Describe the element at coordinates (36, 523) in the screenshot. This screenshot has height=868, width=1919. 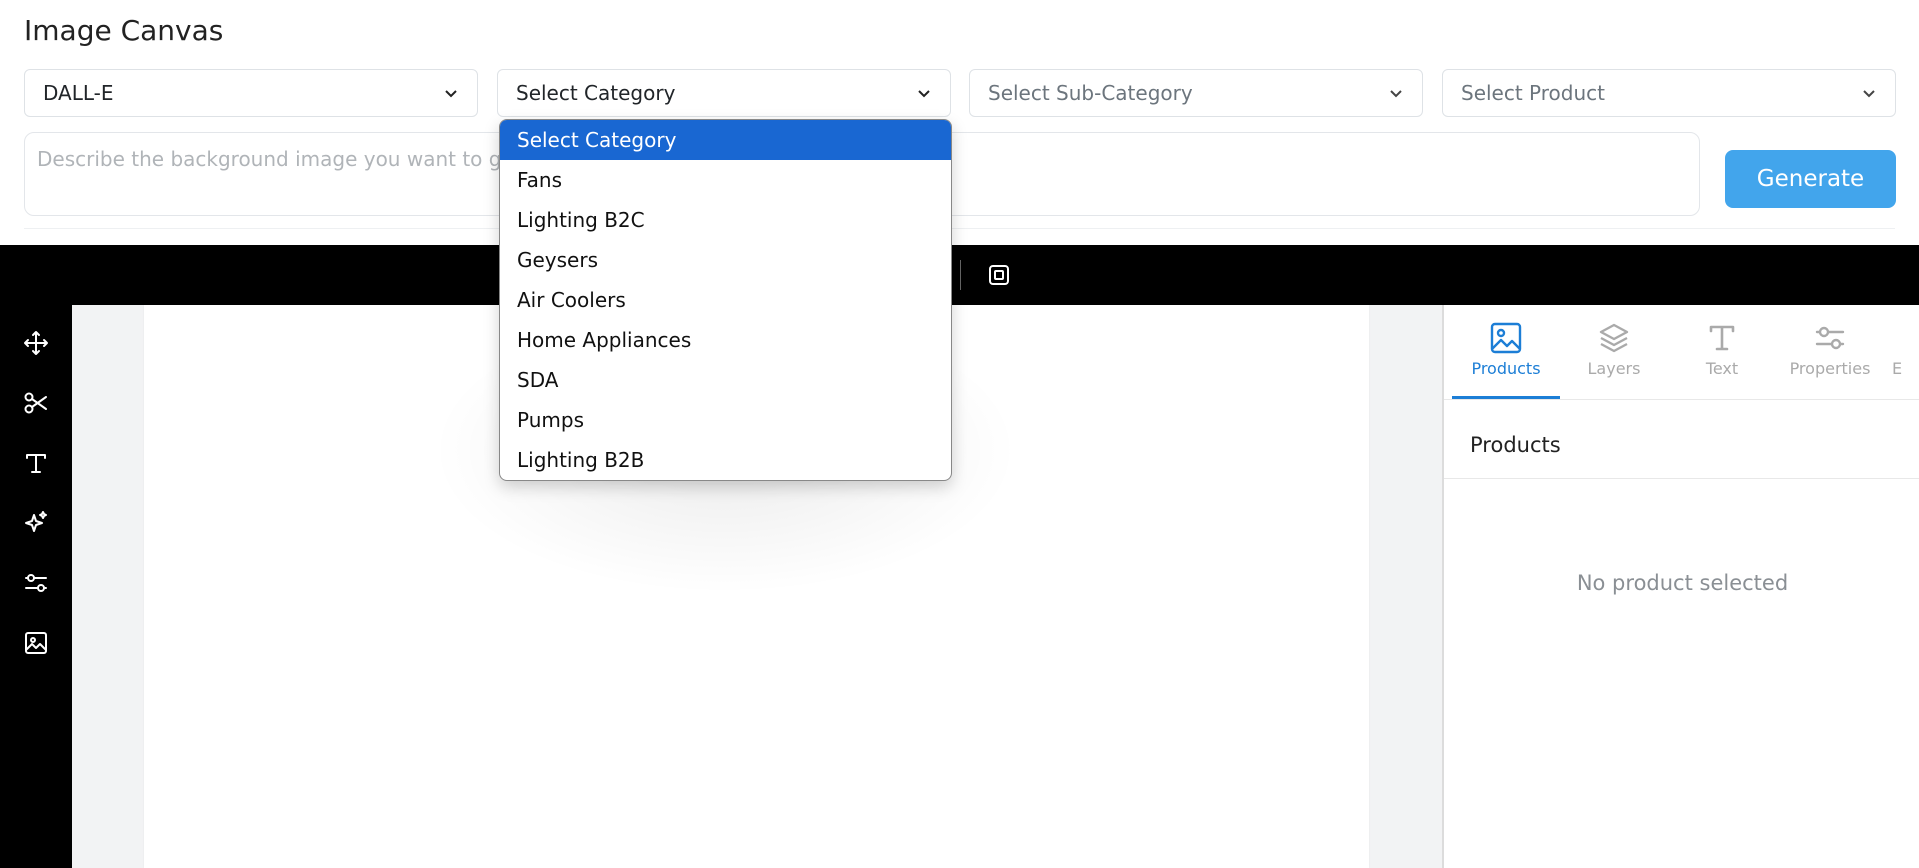
I see `sparkle-icon` at that location.